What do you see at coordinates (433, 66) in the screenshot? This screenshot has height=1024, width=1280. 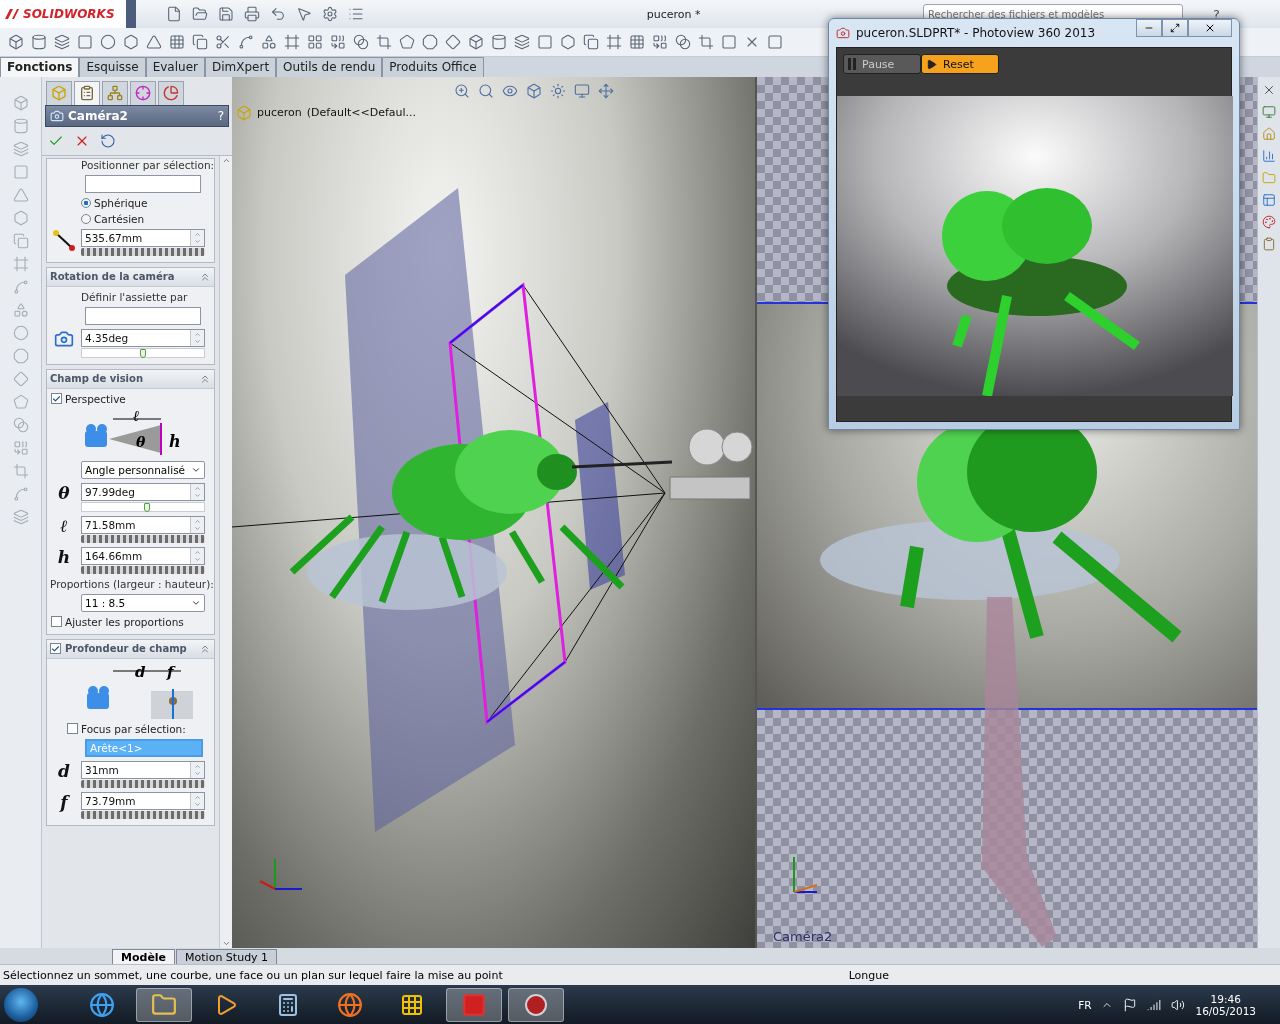 I see `ribbon-tab: Produits Office` at bounding box center [433, 66].